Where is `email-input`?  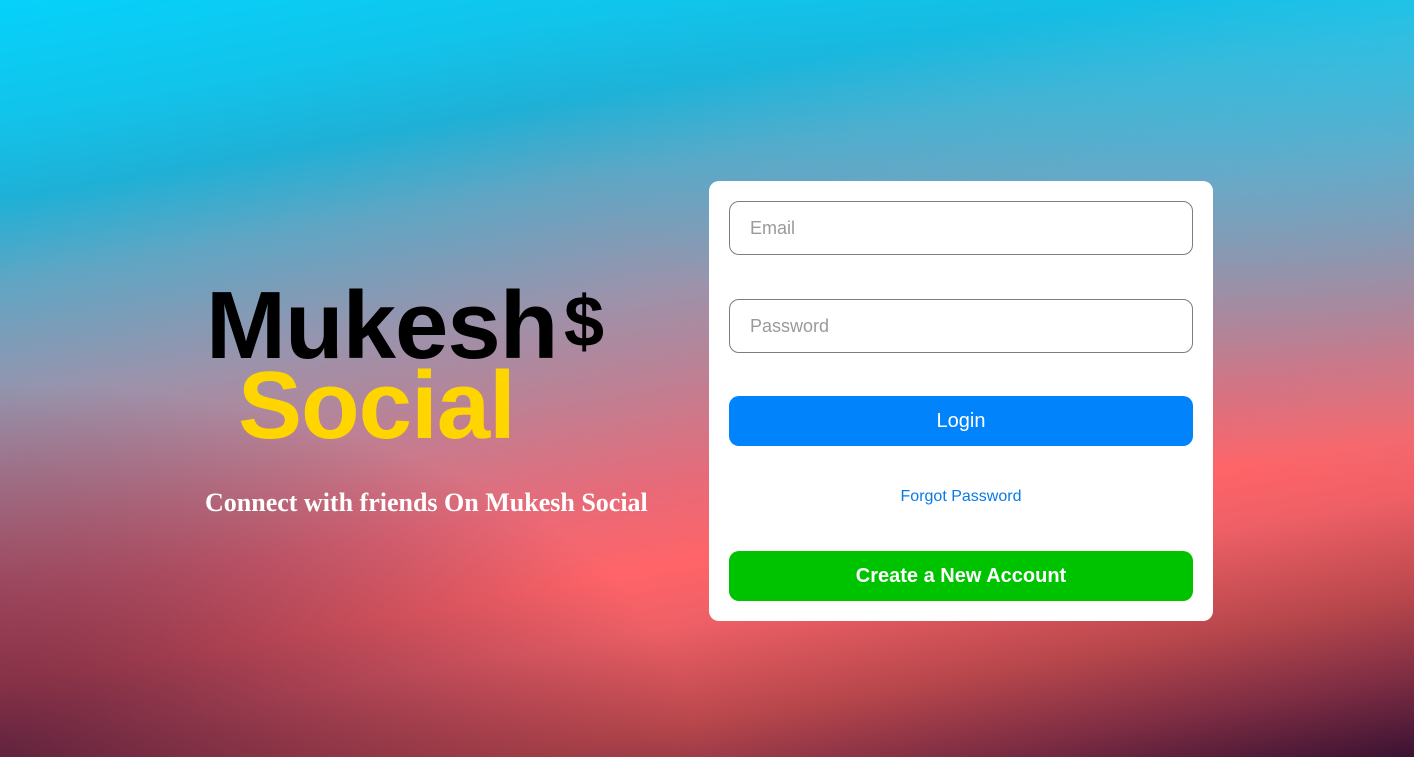 email-input is located at coordinates (961, 228).